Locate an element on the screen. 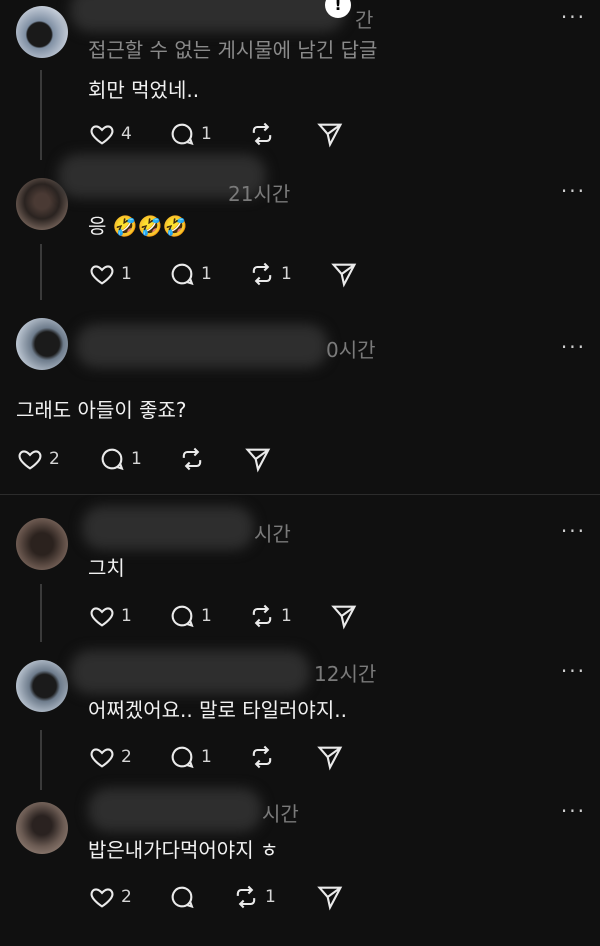  post-text: 회만 먹었네.. is located at coordinates (144, 90).